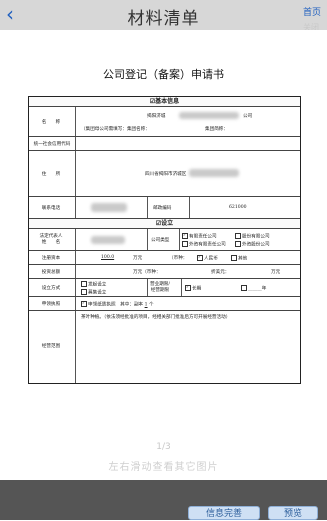 The width and height of the screenshot is (327, 521). I want to click on row-phone: 联系电话 邮政编码 621000, so click(164, 208).